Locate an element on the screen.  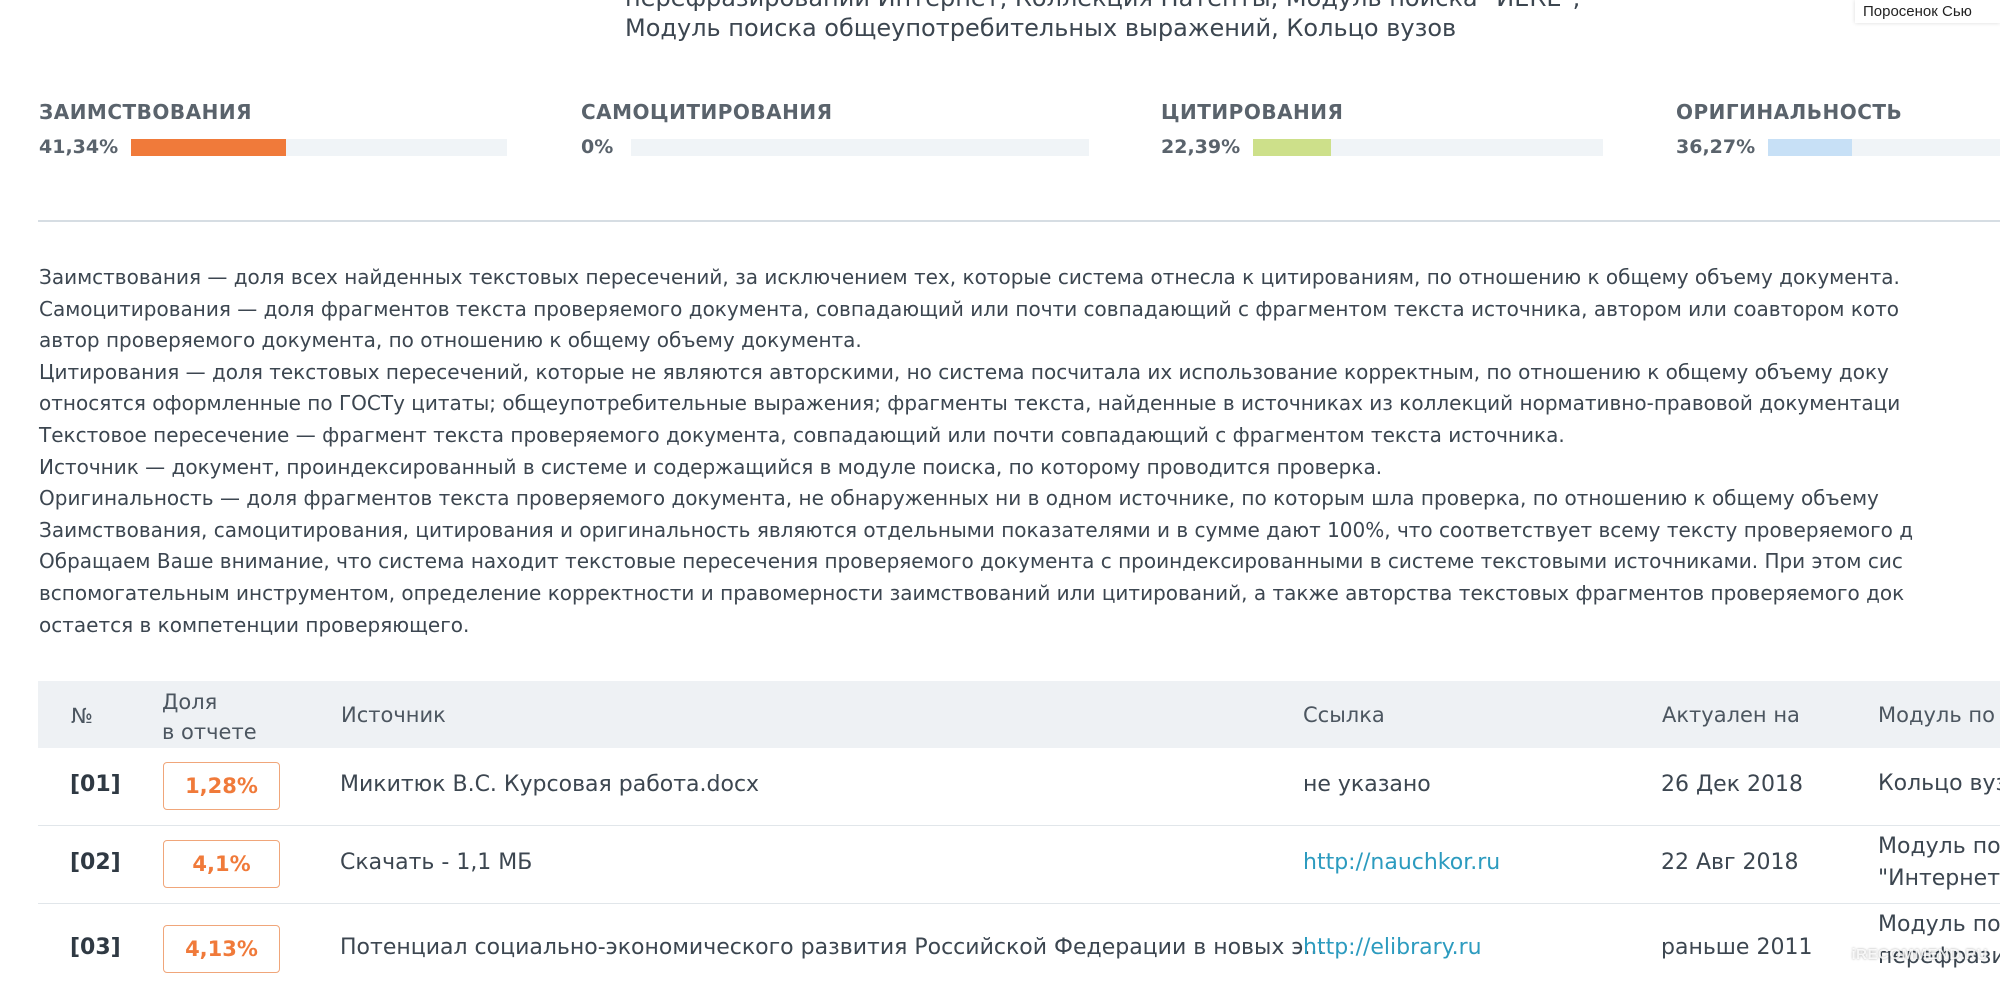
source-title: Микитюк В.С. Курсовая работа.docx is located at coordinates (549, 784).